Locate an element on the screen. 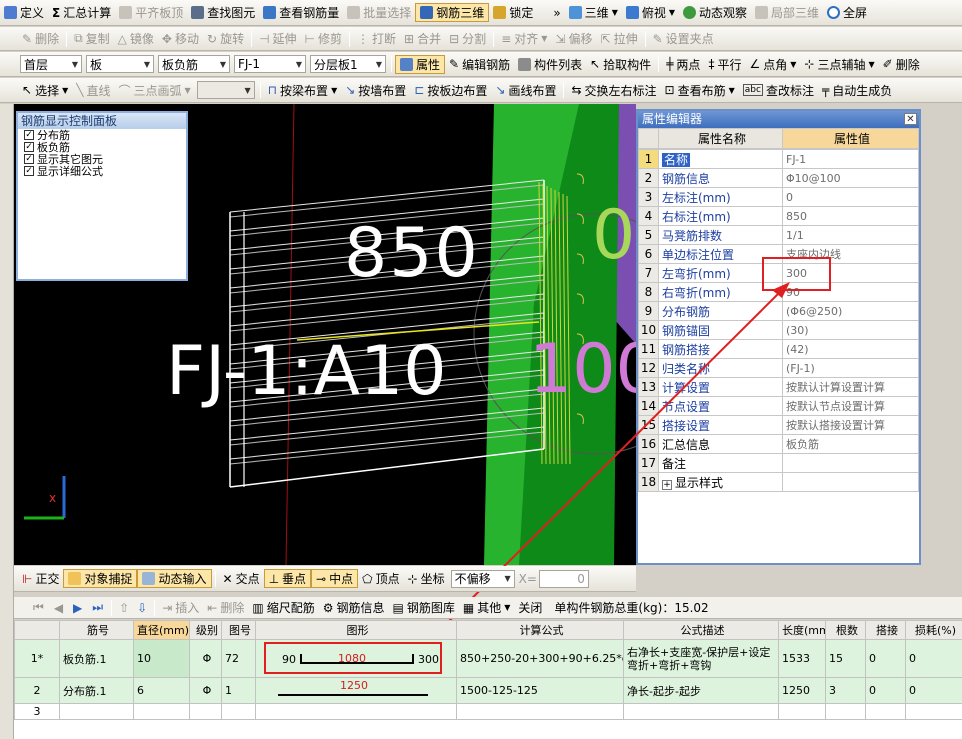 The width and height of the screenshot is (962, 739). dynamic-input-toggle: 动态输入 is located at coordinates (174, 578).